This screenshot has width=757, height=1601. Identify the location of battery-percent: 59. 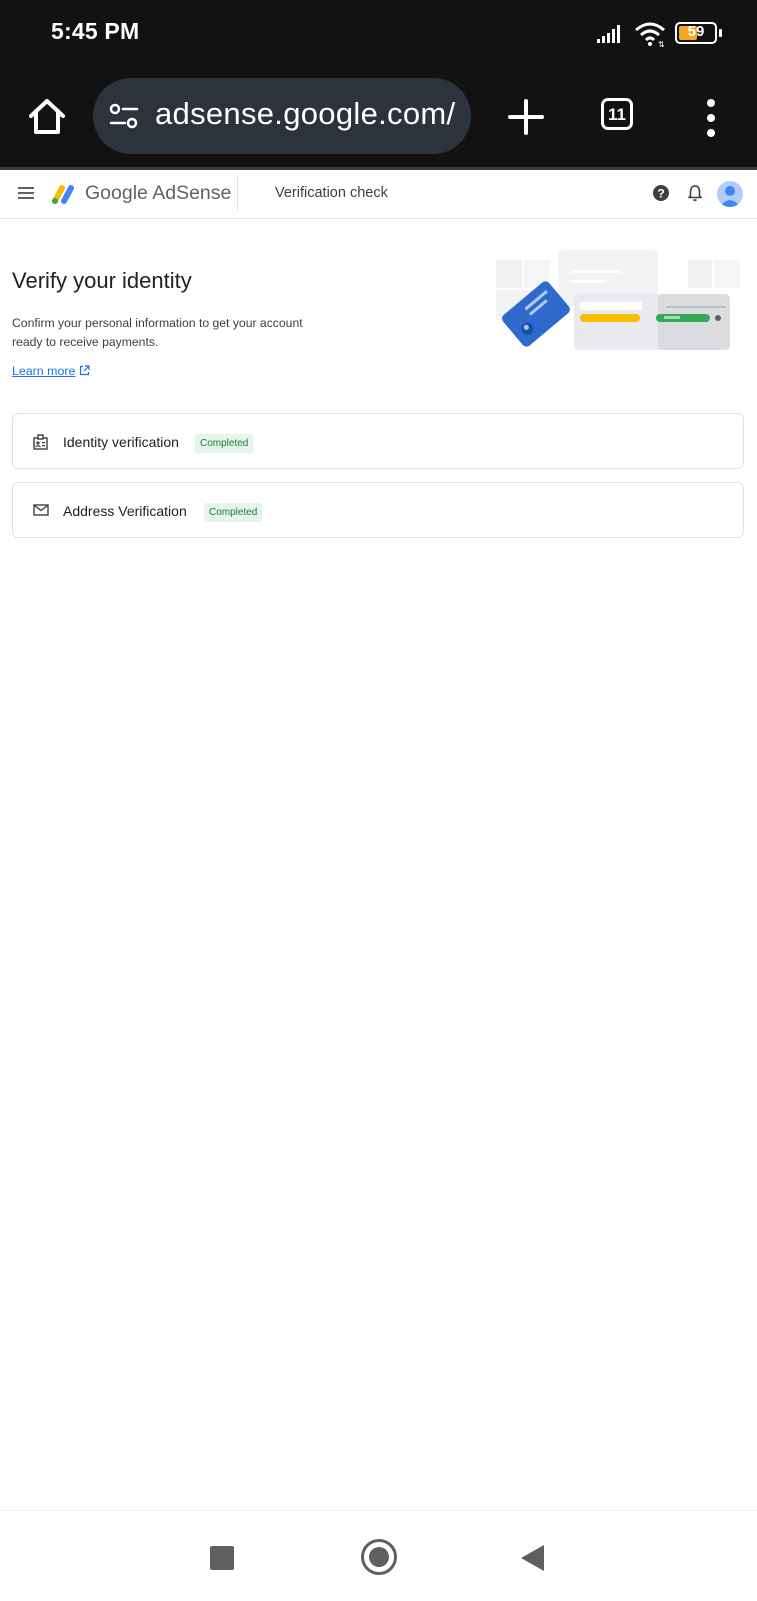
(696, 31).